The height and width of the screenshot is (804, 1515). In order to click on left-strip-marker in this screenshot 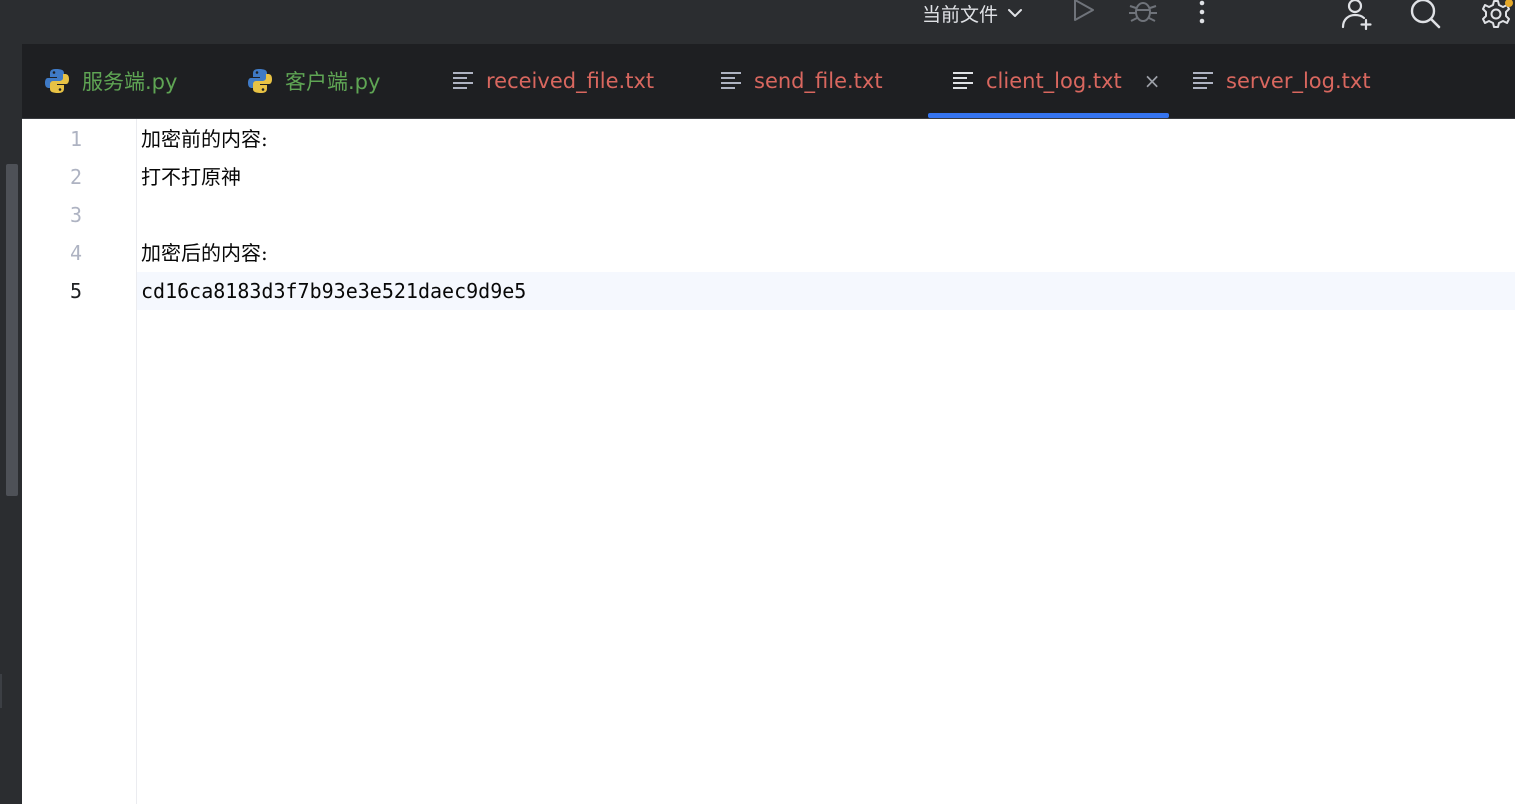, I will do `click(1, 691)`.